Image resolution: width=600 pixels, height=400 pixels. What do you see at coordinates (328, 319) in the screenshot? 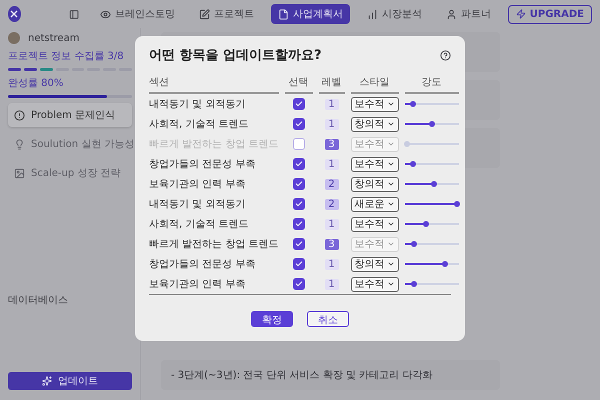
I see `cancel-button: 취소` at bounding box center [328, 319].